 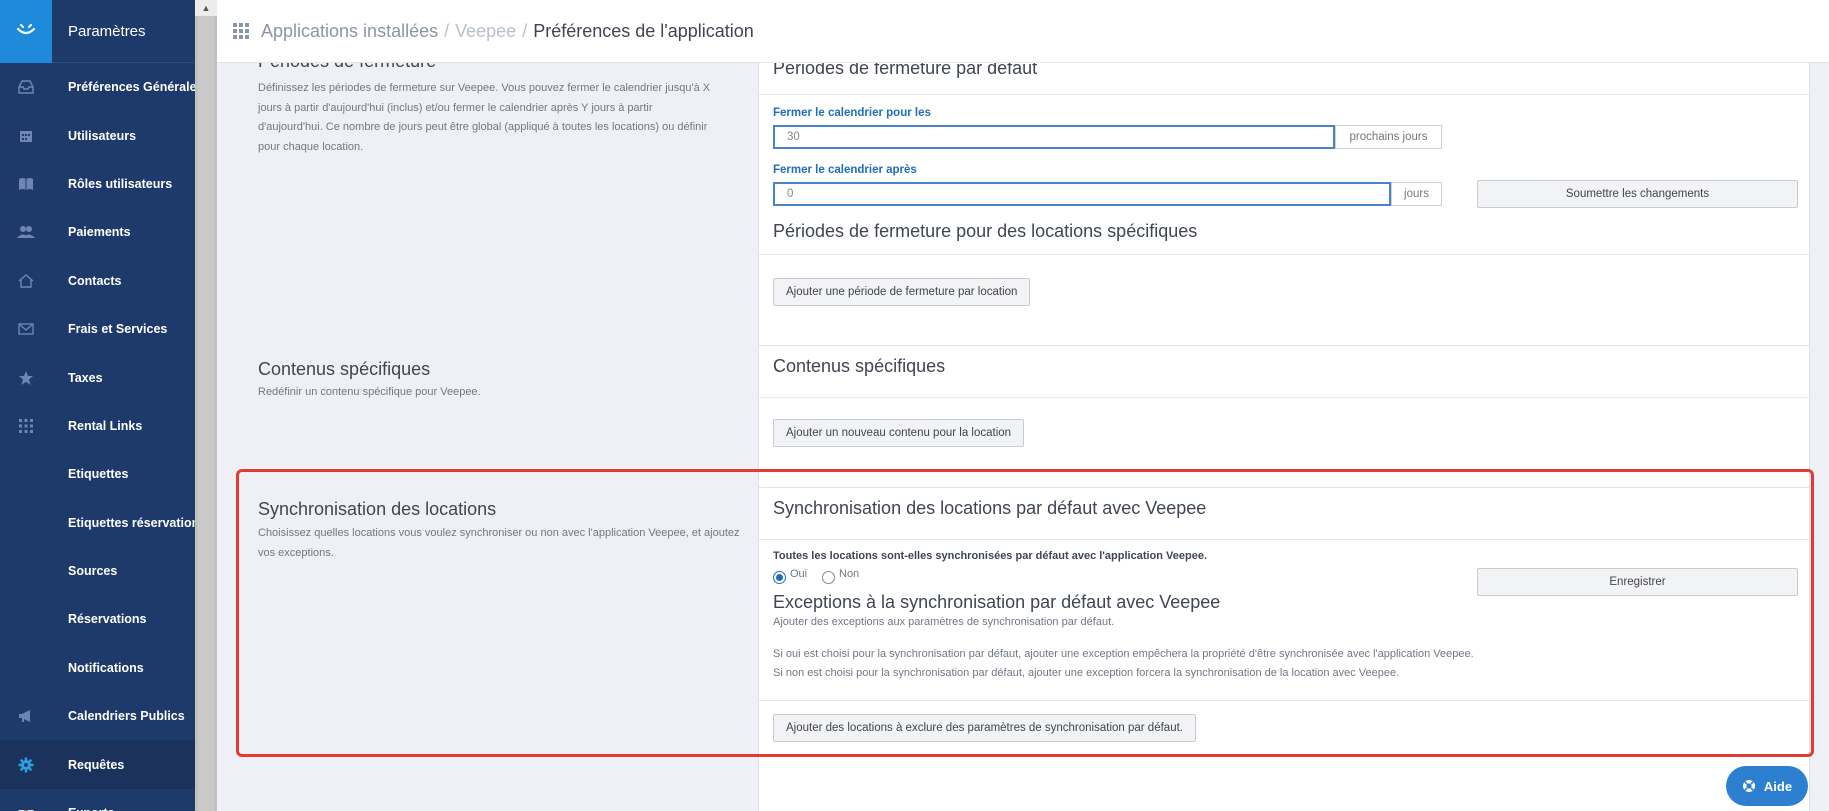 What do you see at coordinates (123, 232) in the screenshot?
I see `nav-item-payments: Paiements` at bounding box center [123, 232].